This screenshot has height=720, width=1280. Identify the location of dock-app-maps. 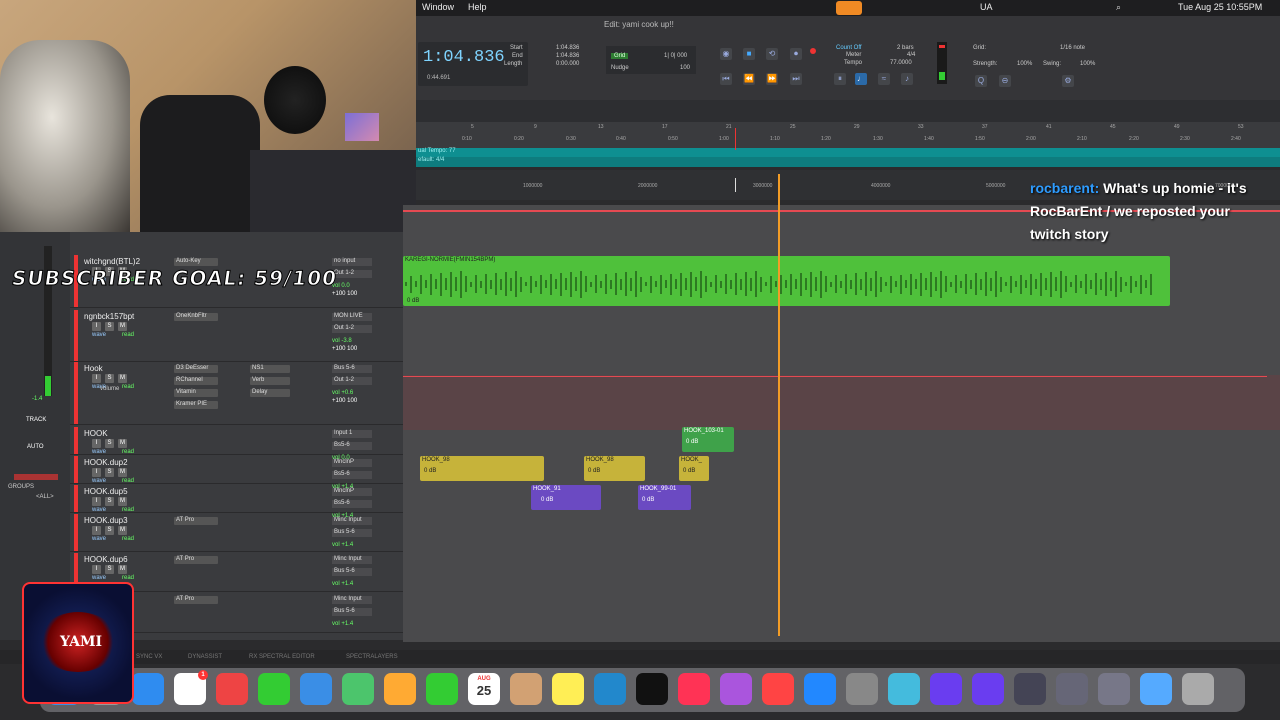
(358, 689).